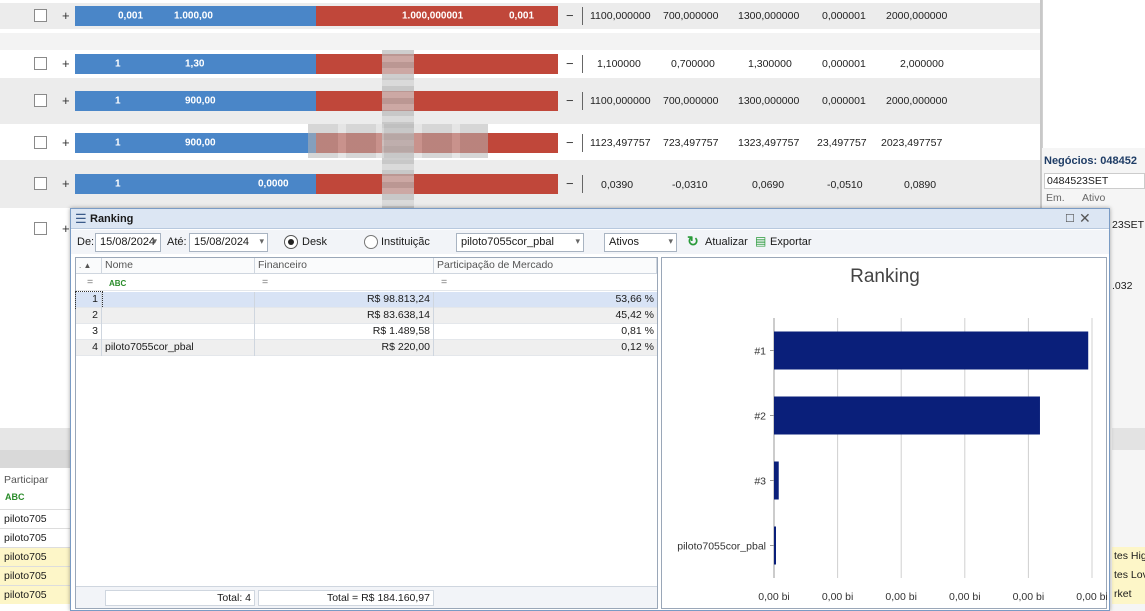  I want to click on col-ativo: Ativo, so click(1093, 198).